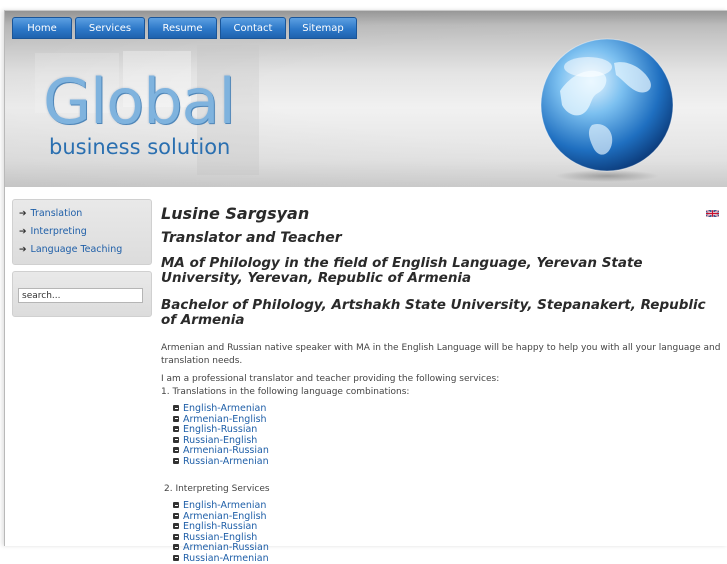  What do you see at coordinates (443, 238) in the screenshot?
I see `person-role: Translator and Teacher` at bounding box center [443, 238].